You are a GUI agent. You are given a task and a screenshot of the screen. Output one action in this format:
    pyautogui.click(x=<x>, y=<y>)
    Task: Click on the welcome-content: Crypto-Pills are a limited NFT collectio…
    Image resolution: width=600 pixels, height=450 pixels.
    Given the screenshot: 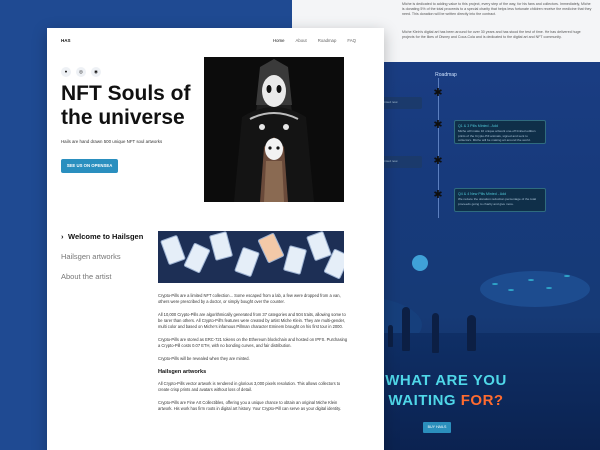 What is the action you would take?
    pyautogui.click(x=253, y=356)
    